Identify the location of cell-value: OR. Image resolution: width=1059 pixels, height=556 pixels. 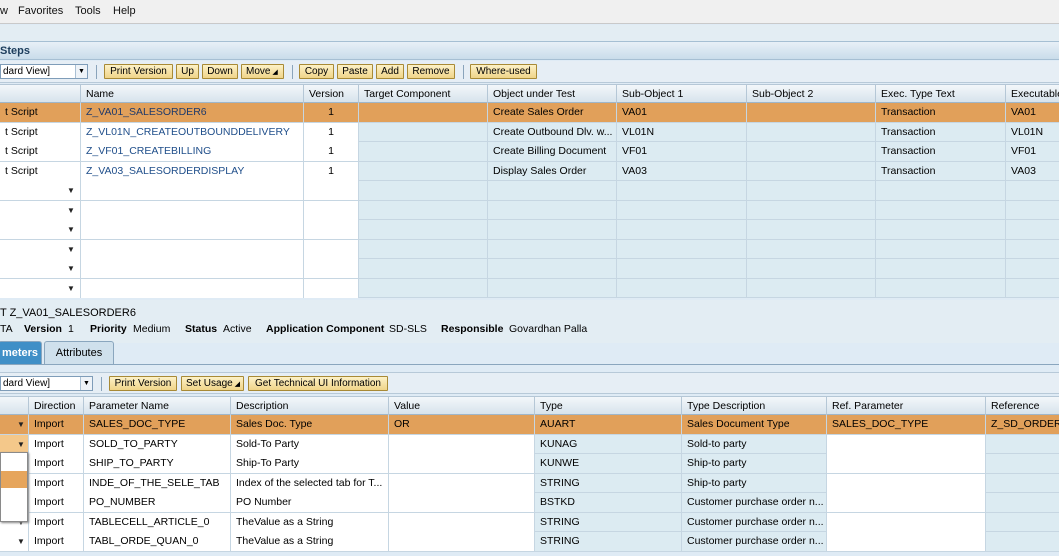
(462, 424).